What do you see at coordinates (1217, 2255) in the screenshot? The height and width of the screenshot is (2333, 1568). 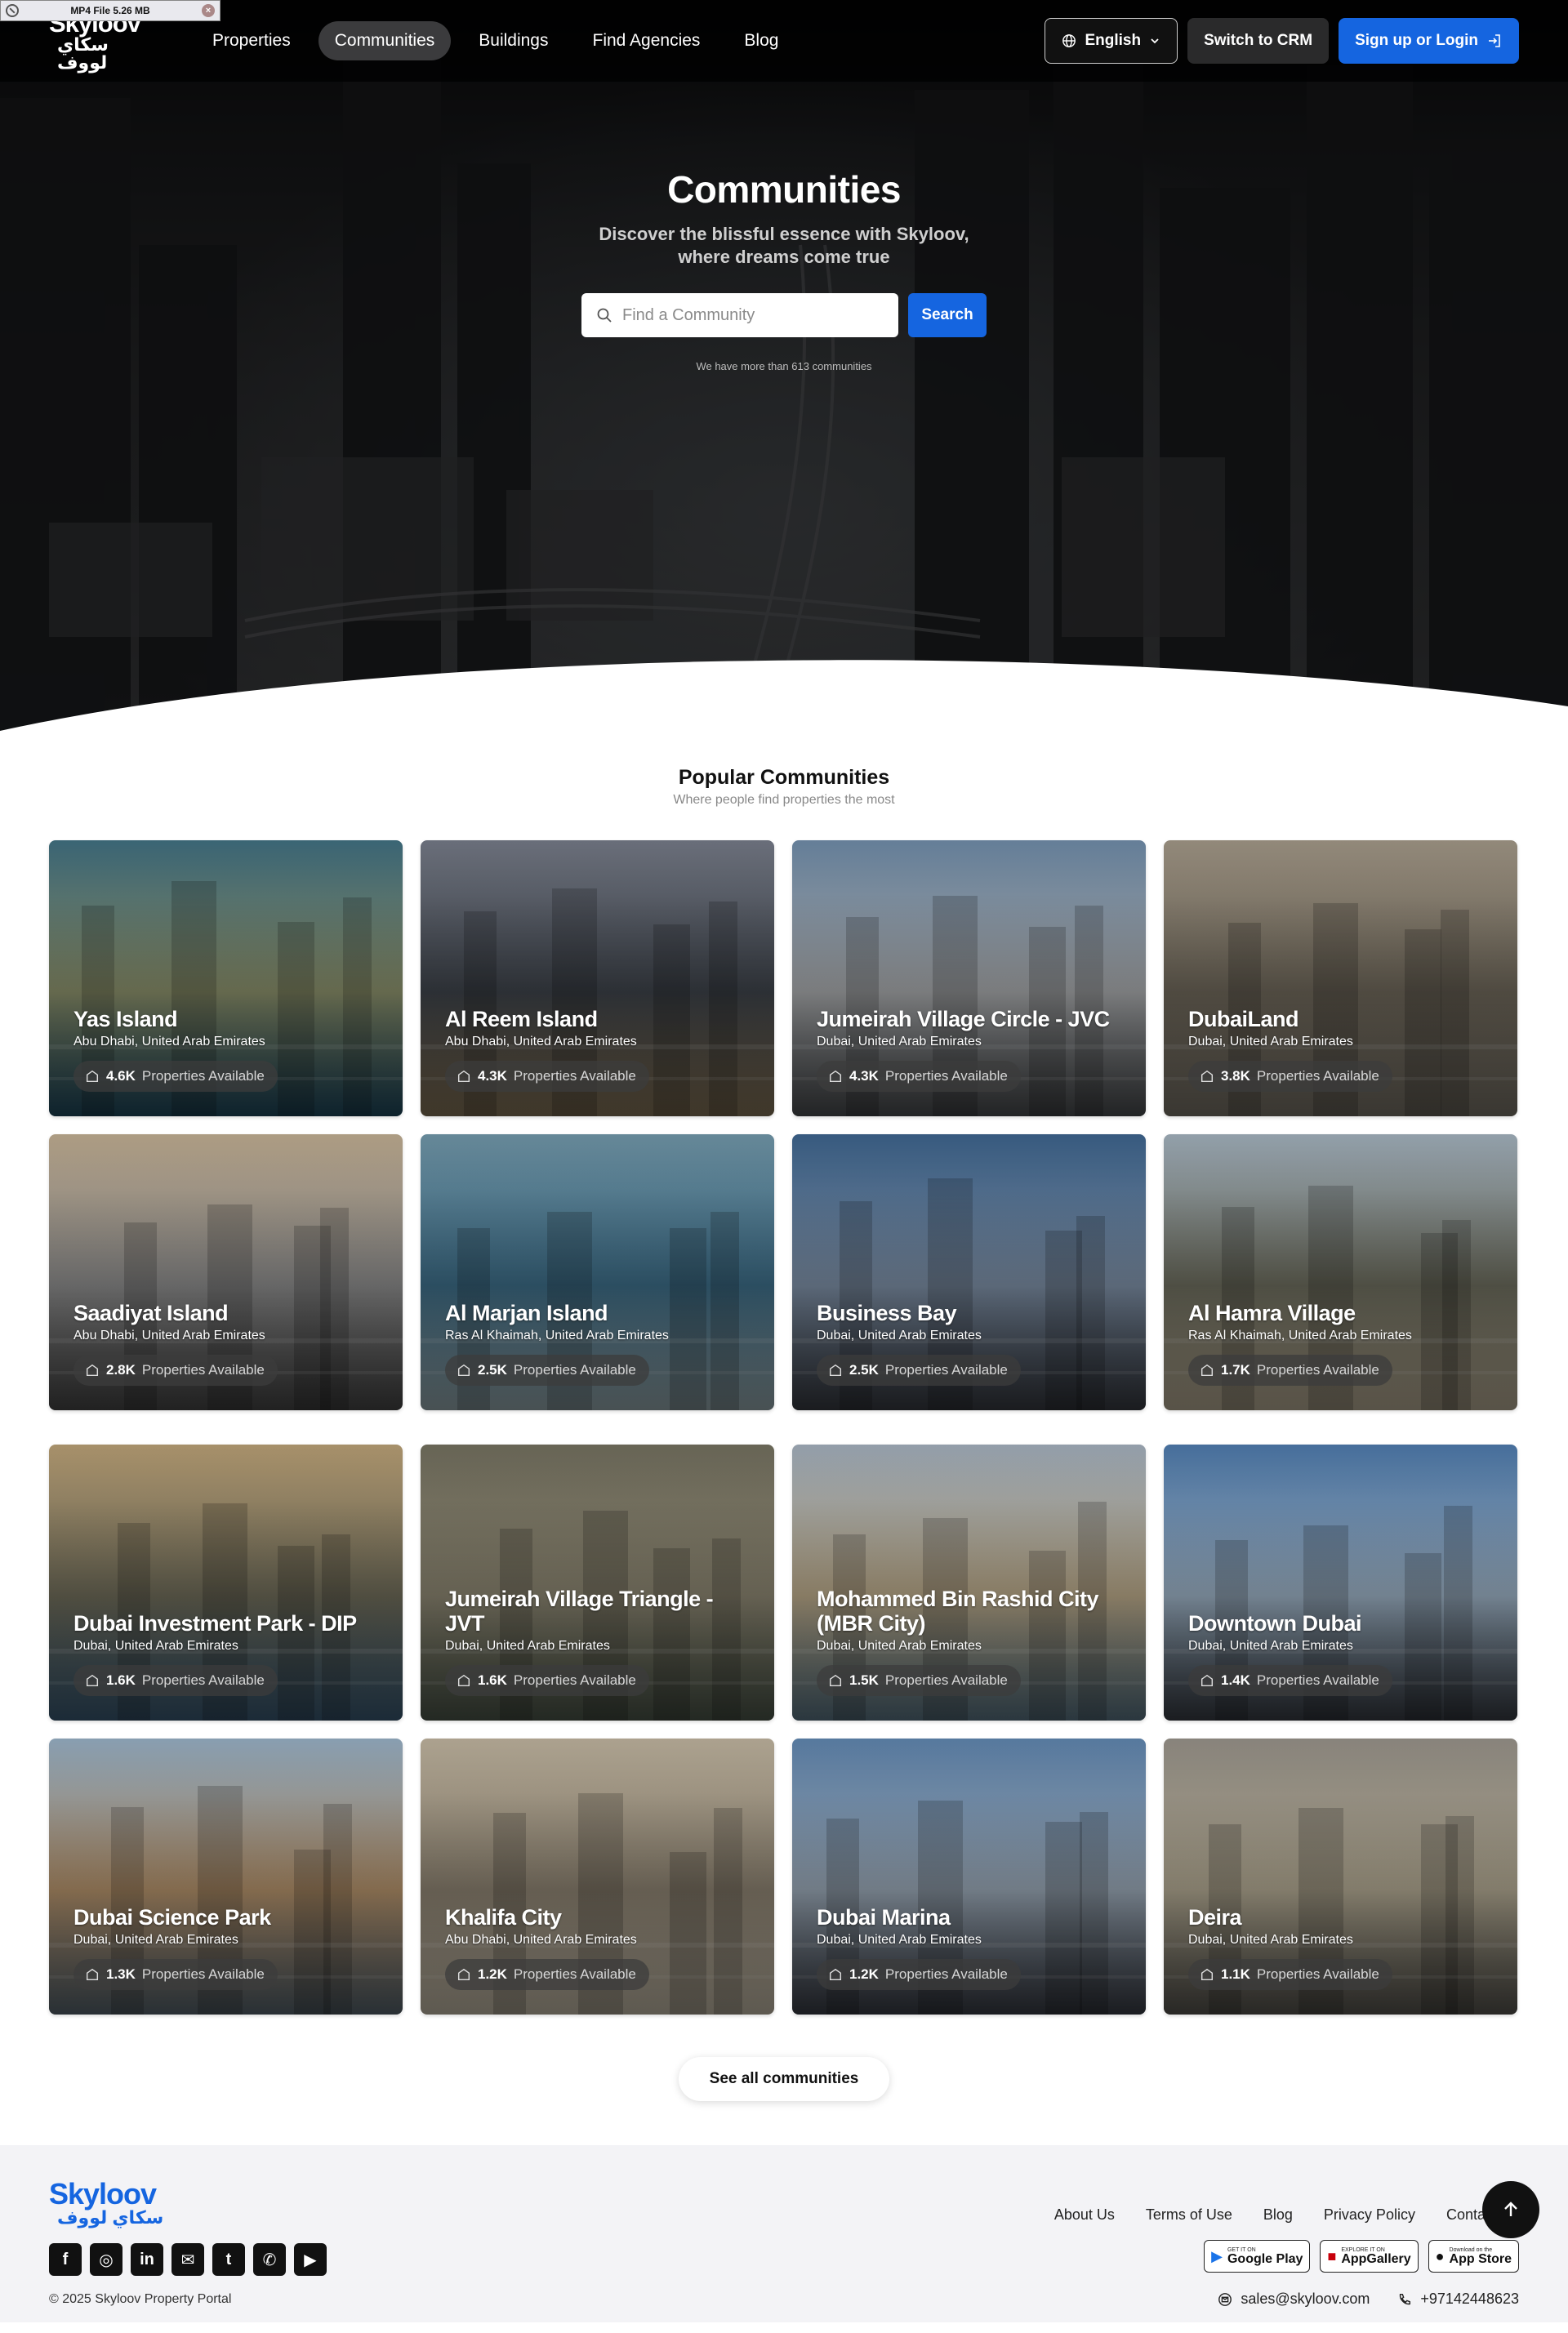 I see `play-icon: ▶` at bounding box center [1217, 2255].